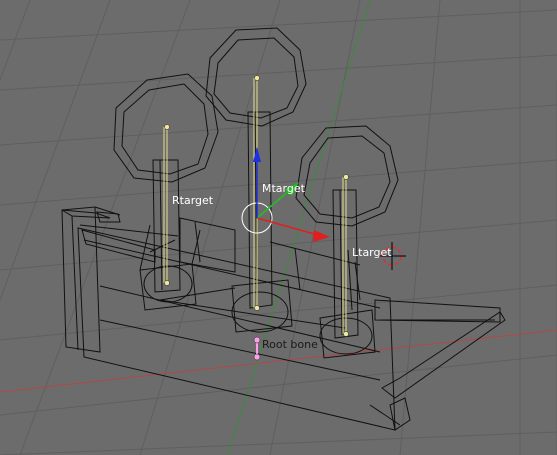 The width and height of the screenshot is (557, 455). Describe the element at coordinates (290, 344) in the screenshot. I see `bone-label-root: Root bone` at that location.